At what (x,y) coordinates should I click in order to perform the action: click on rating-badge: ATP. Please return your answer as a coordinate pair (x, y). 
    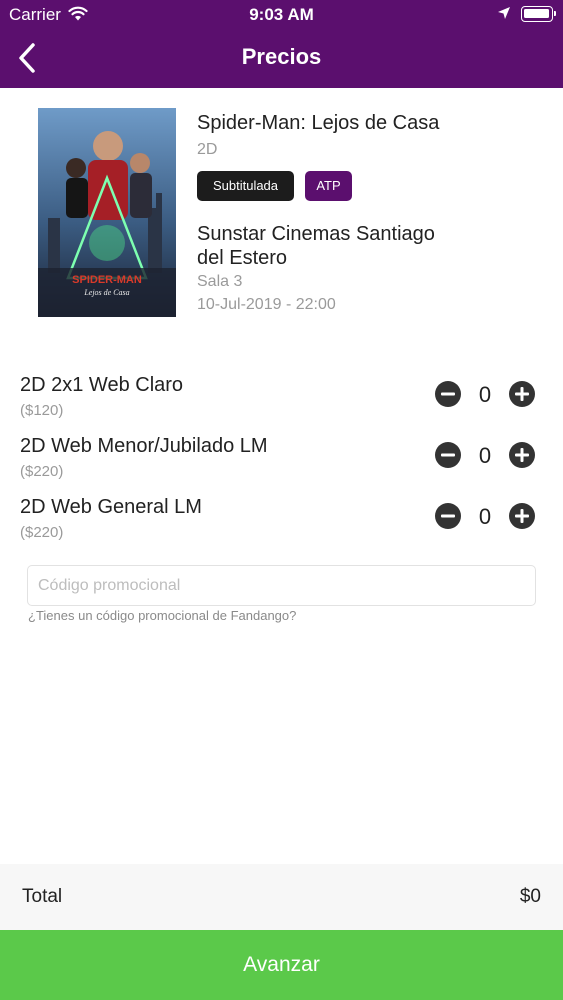
    Looking at the image, I should click on (328, 186).